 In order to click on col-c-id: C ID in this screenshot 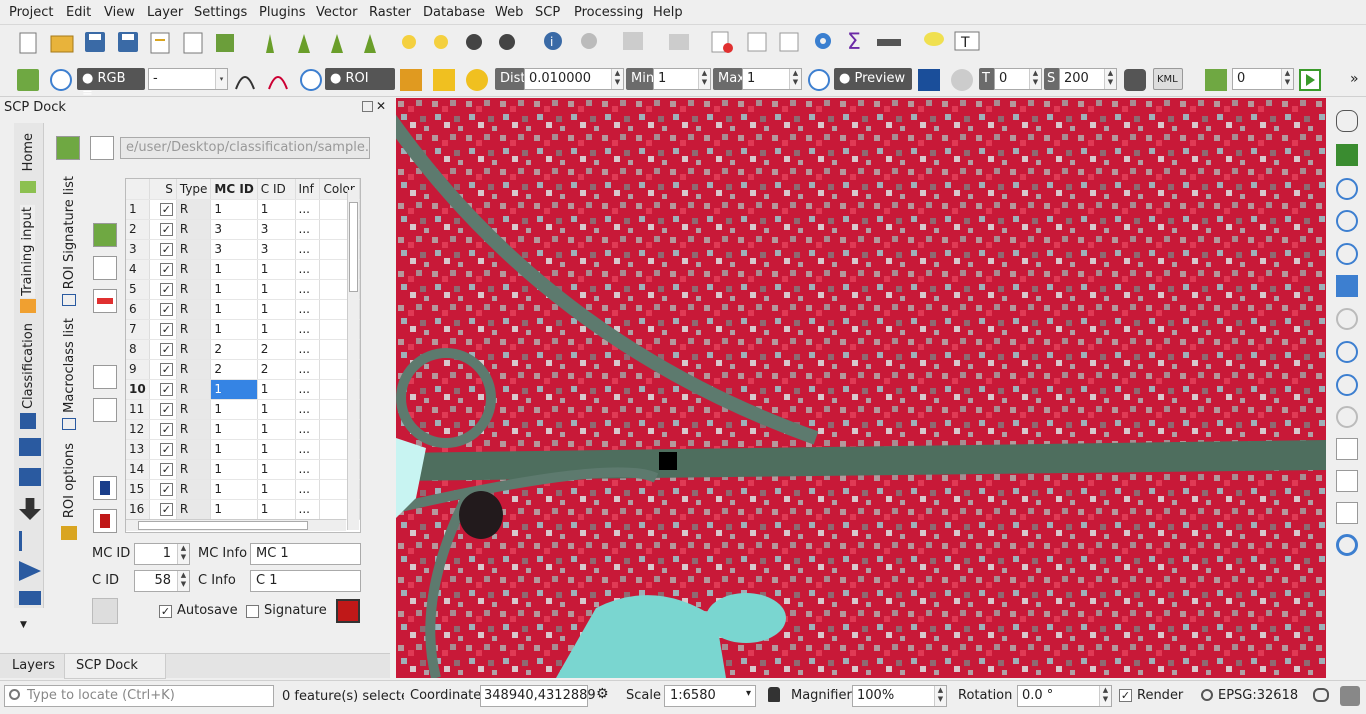, I will do `click(276, 189)`.